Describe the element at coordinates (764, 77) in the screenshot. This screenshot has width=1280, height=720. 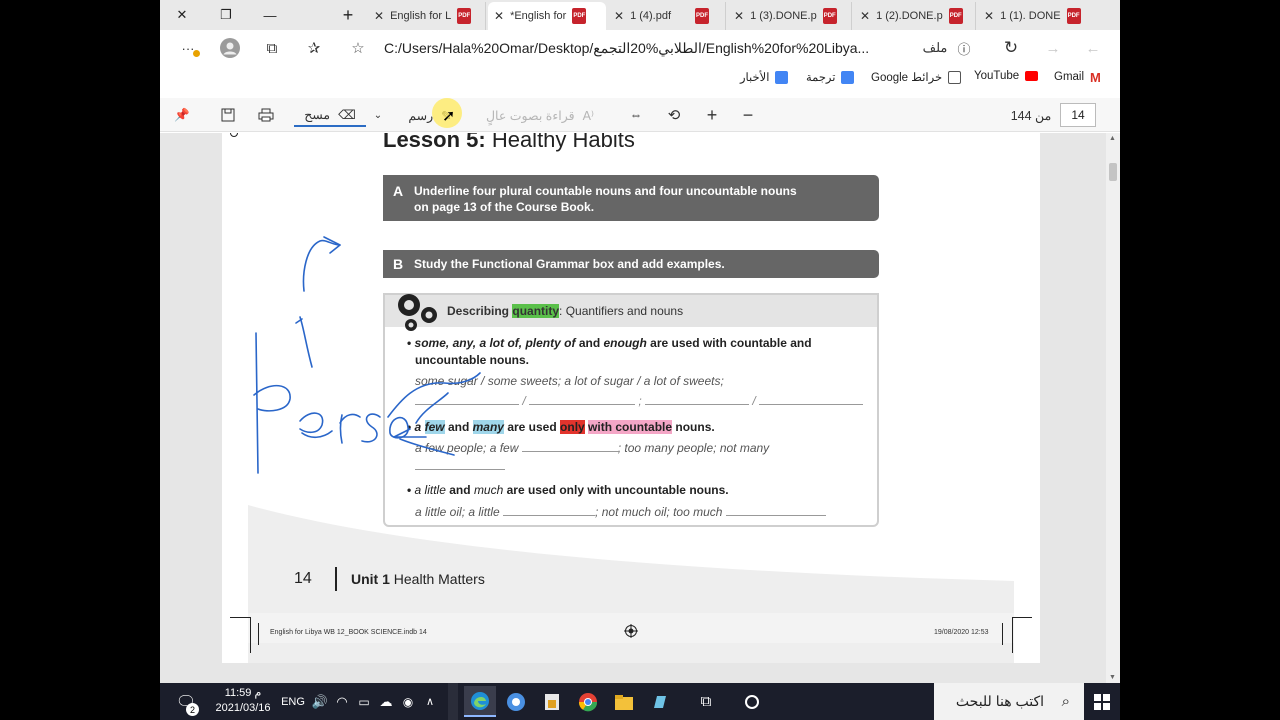
I see `fav-news: الأخبار` at that location.